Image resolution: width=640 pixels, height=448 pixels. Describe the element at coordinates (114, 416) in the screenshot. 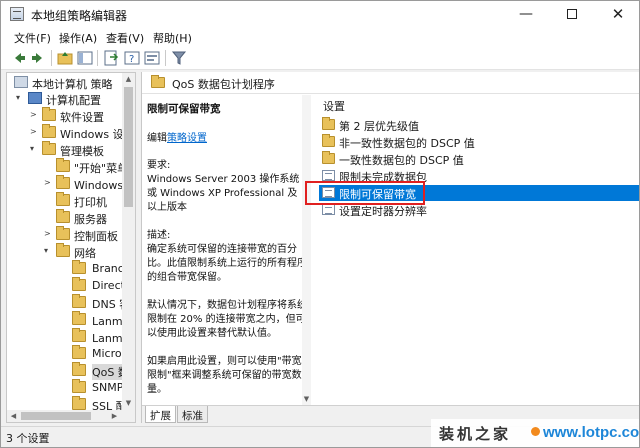

I see `scroll-right-icon: ▶` at that location.